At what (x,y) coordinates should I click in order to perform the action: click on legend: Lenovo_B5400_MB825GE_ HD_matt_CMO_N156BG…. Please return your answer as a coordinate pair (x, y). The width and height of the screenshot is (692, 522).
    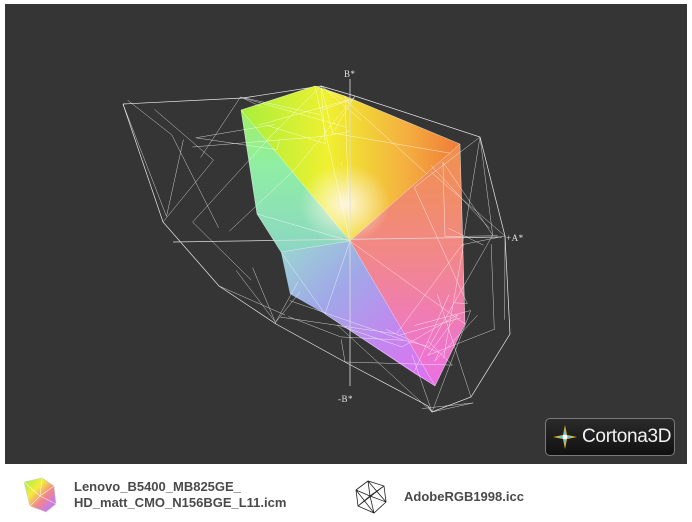
    Looking at the image, I should click on (346, 494).